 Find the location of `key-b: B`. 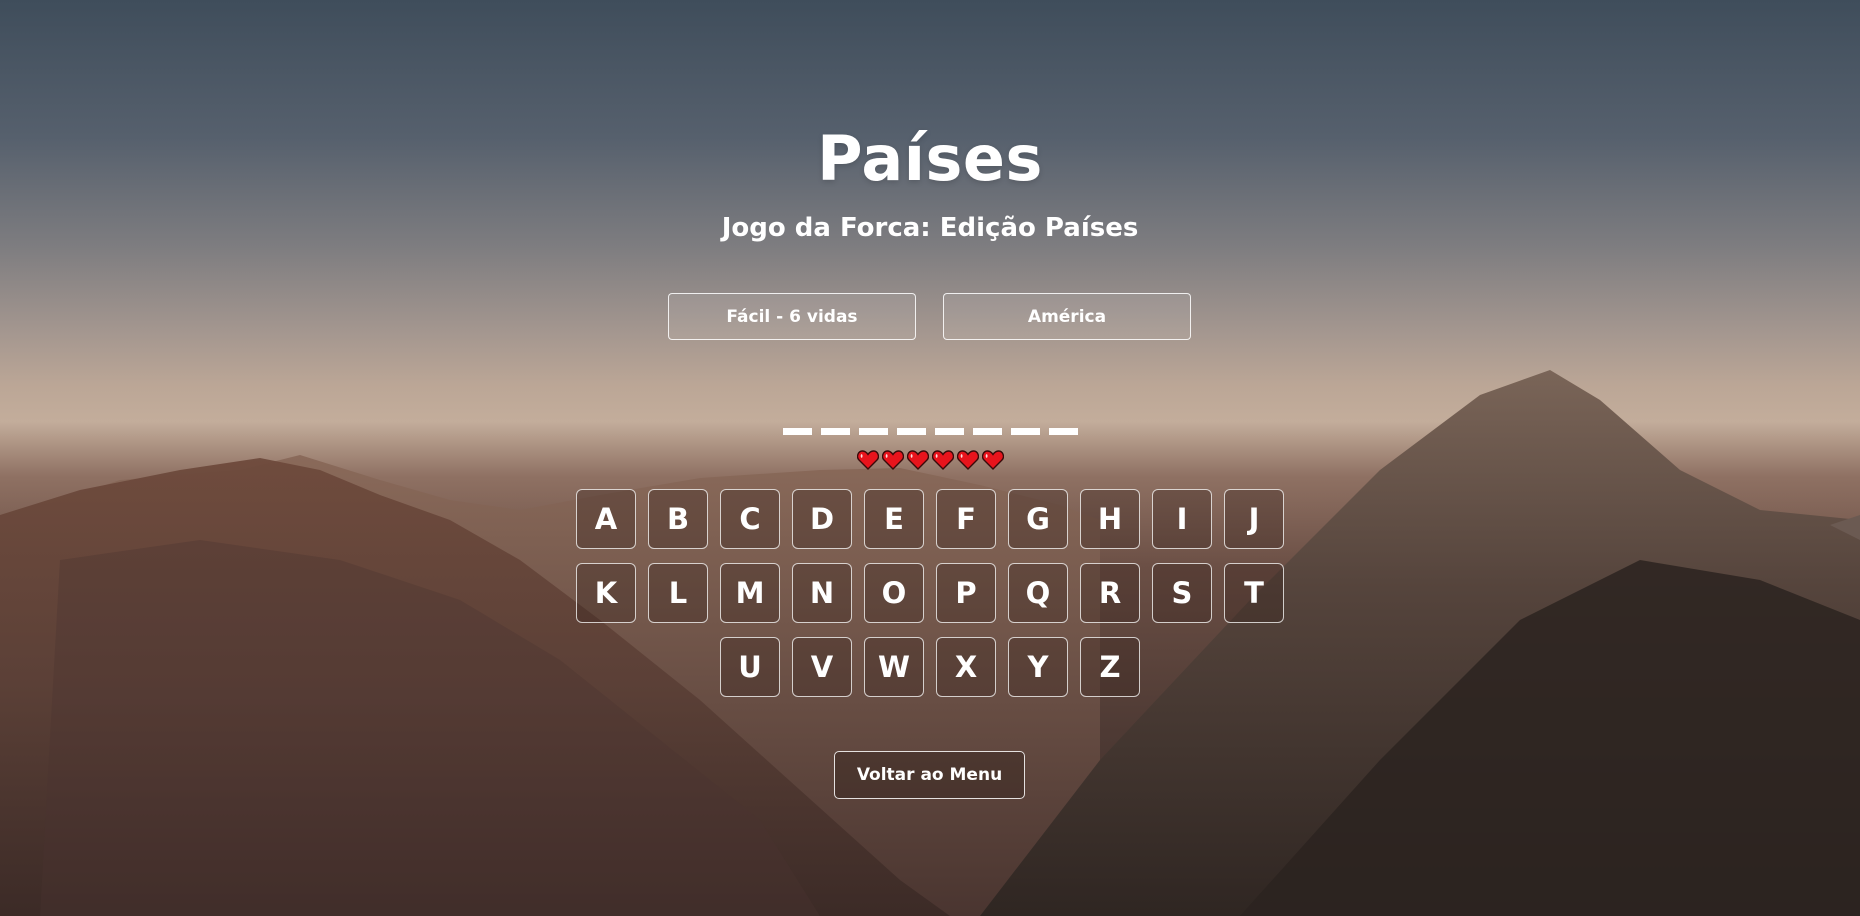

key-b: B is located at coordinates (678, 519).